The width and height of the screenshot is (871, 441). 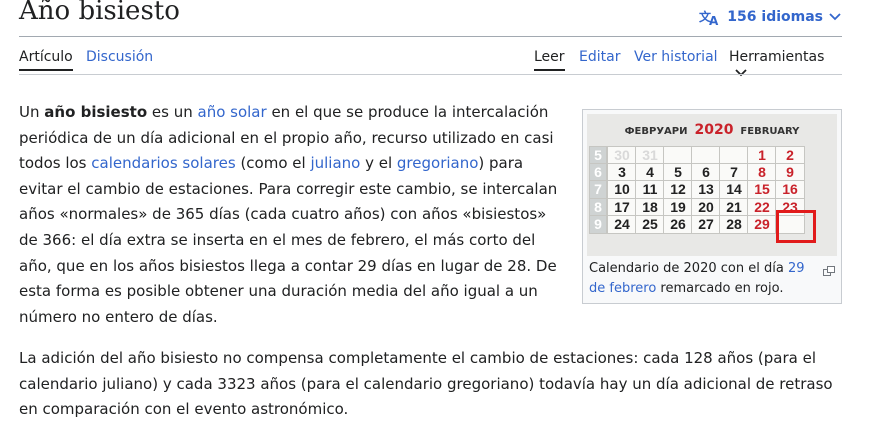 I want to click on tab-herramientas: Herramientas, so click(x=785, y=65).